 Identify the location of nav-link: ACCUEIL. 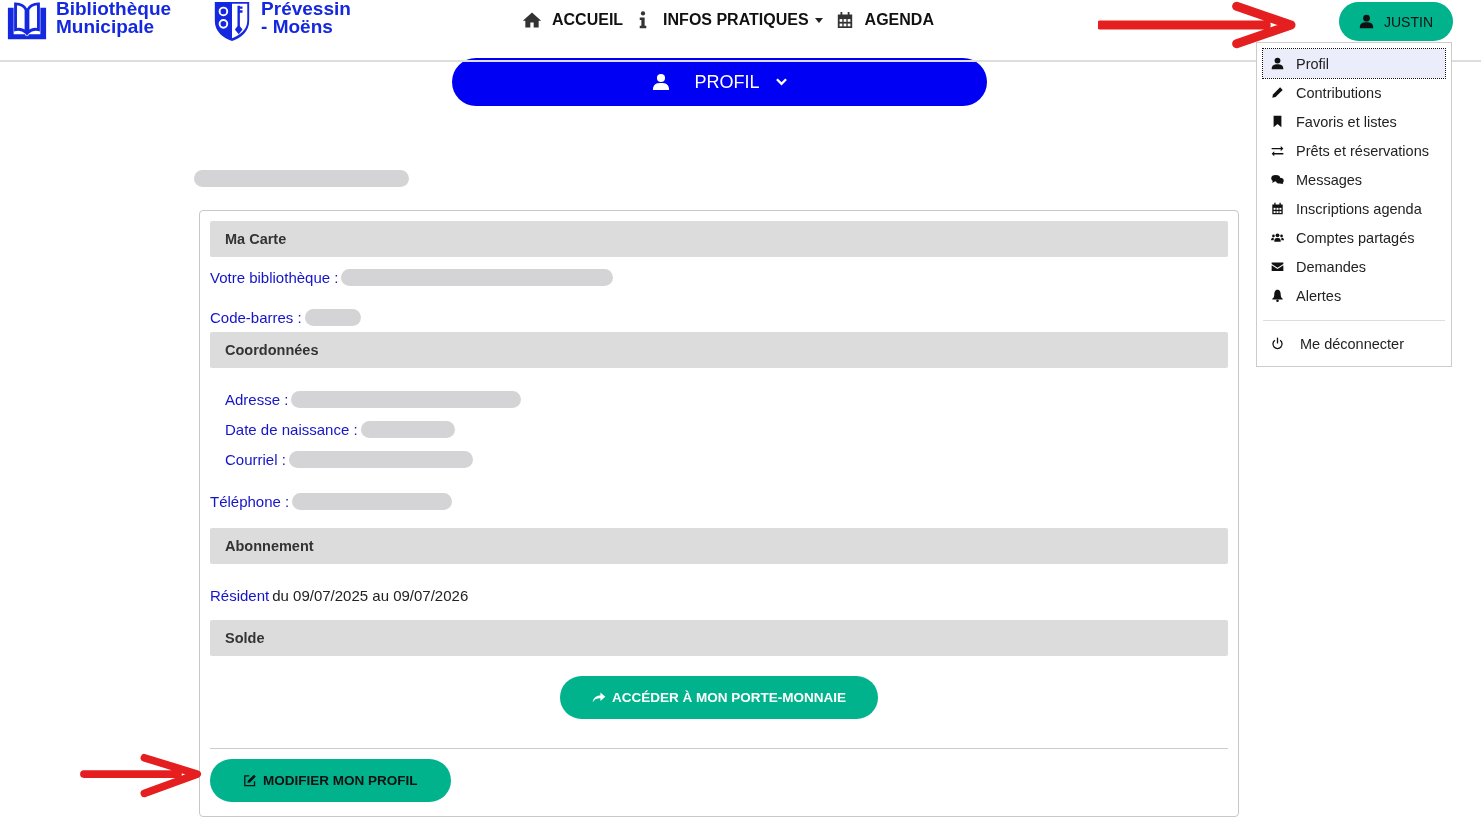
(588, 20).